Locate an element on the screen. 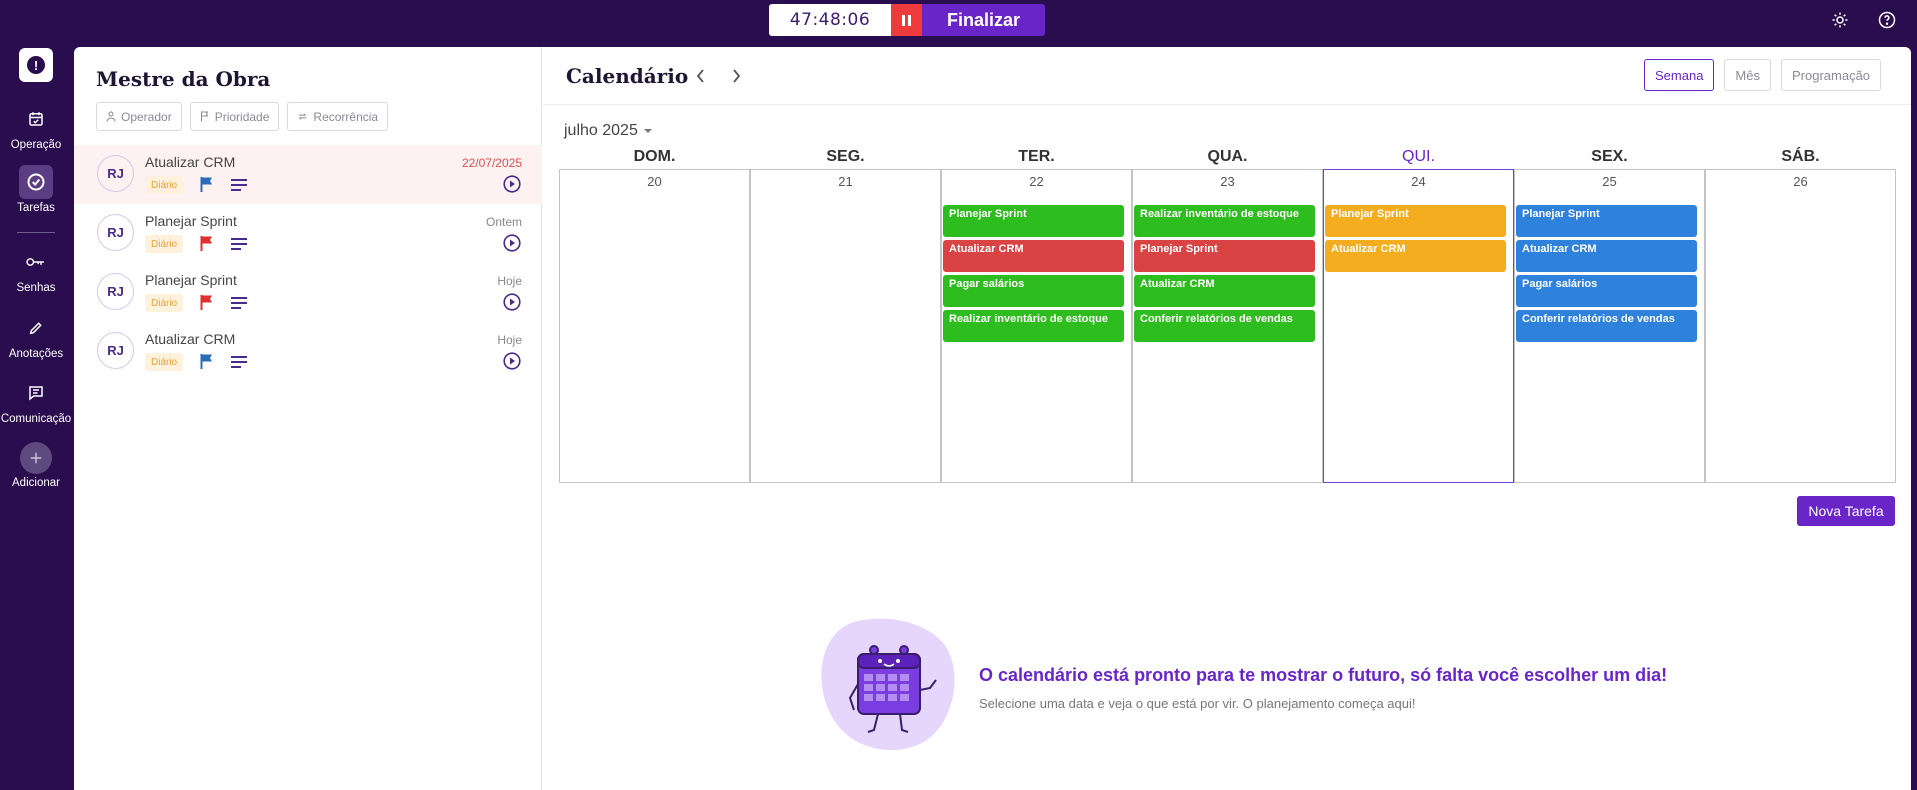 Image resolution: width=1917 pixels, height=790 pixels. calendar-divider is located at coordinates (1227, 104).